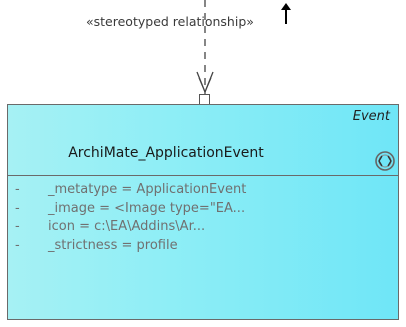  I want to click on attribute-row: - _metatype = ApplicationEvent, so click(203, 191).